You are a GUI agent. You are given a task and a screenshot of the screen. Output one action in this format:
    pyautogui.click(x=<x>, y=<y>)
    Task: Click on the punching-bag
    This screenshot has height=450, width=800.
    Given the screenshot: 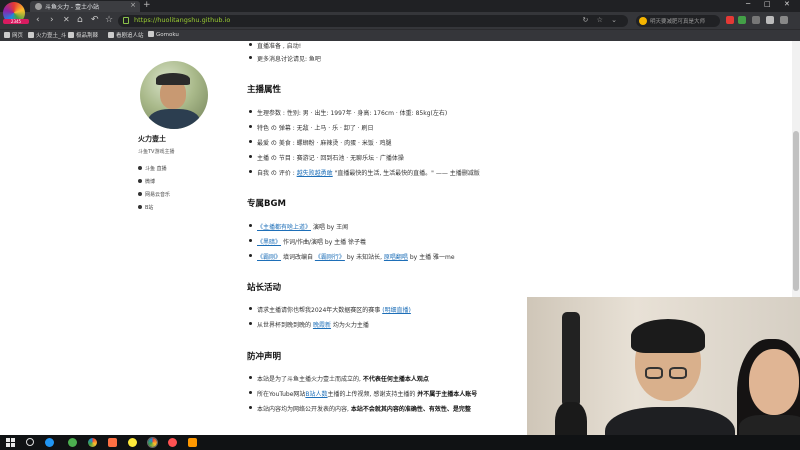 What is the action you would take?
    pyautogui.click(x=571, y=359)
    